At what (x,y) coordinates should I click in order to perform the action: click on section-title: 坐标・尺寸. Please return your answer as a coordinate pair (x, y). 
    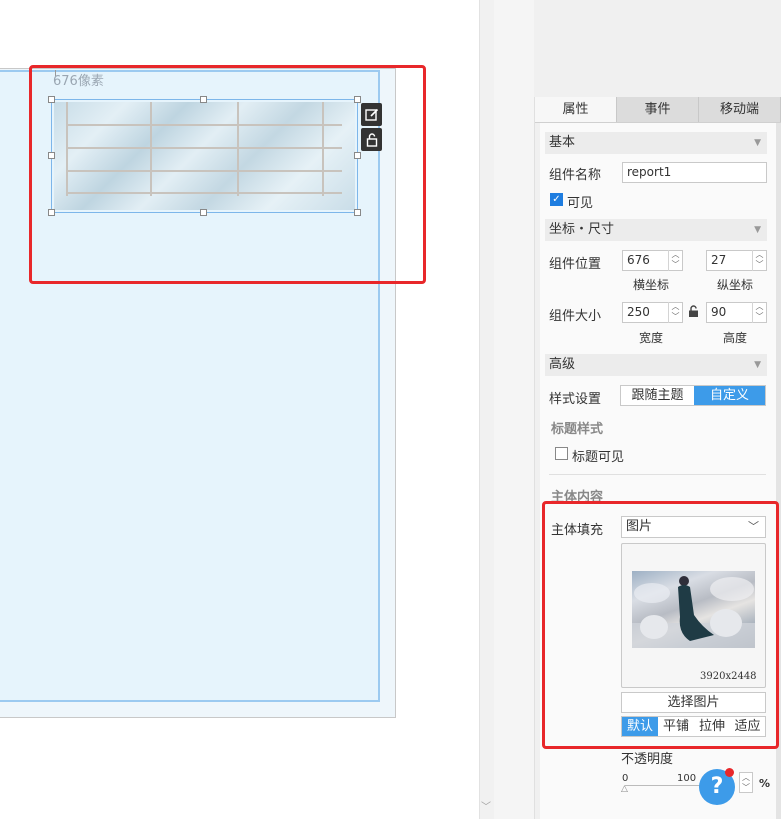
    Looking at the image, I should click on (582, 229).